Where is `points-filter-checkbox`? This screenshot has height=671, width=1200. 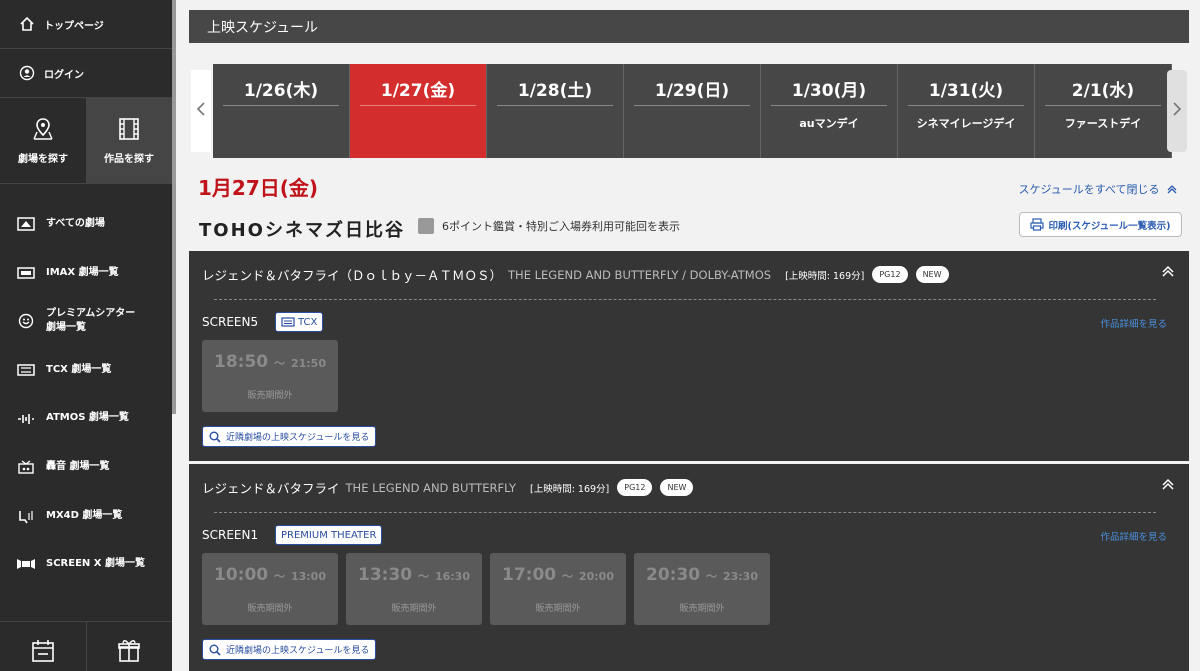
points-filter-checkbox is located at coordinates (426, 226).